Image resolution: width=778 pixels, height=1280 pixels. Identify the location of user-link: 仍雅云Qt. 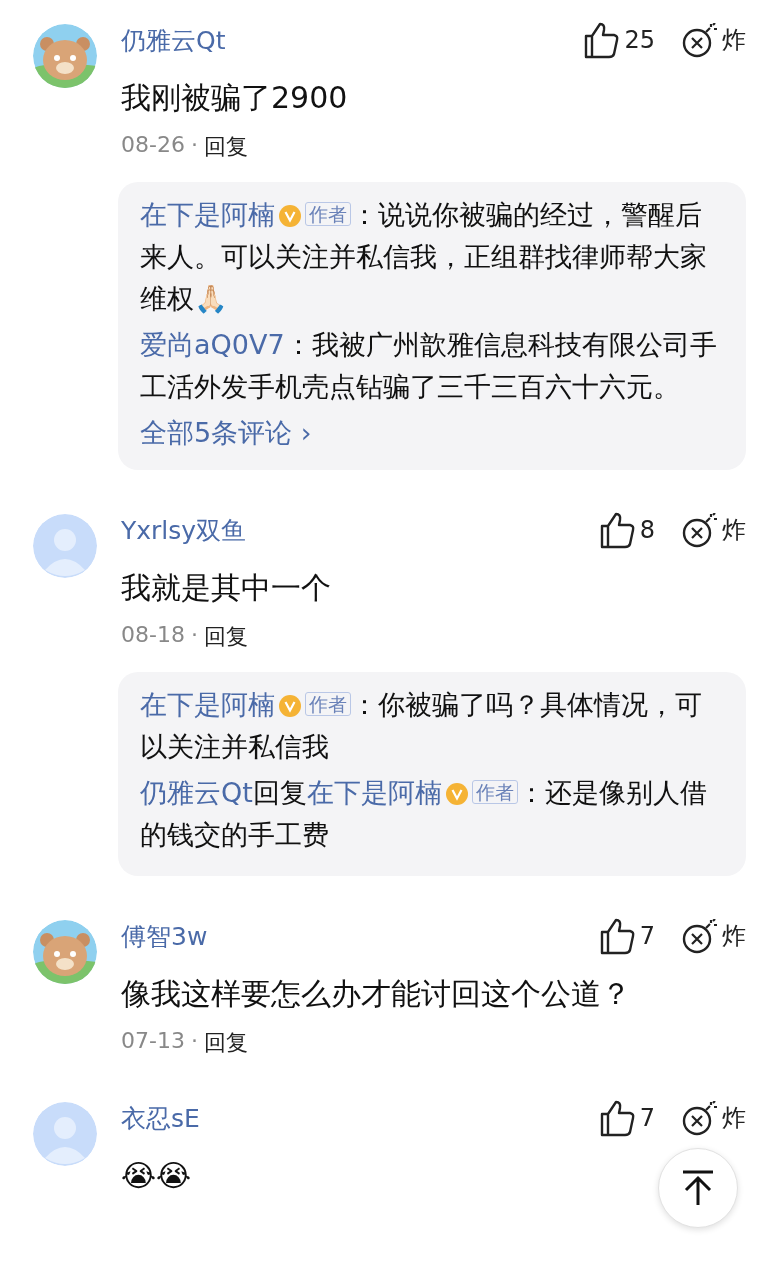
(196, 792).